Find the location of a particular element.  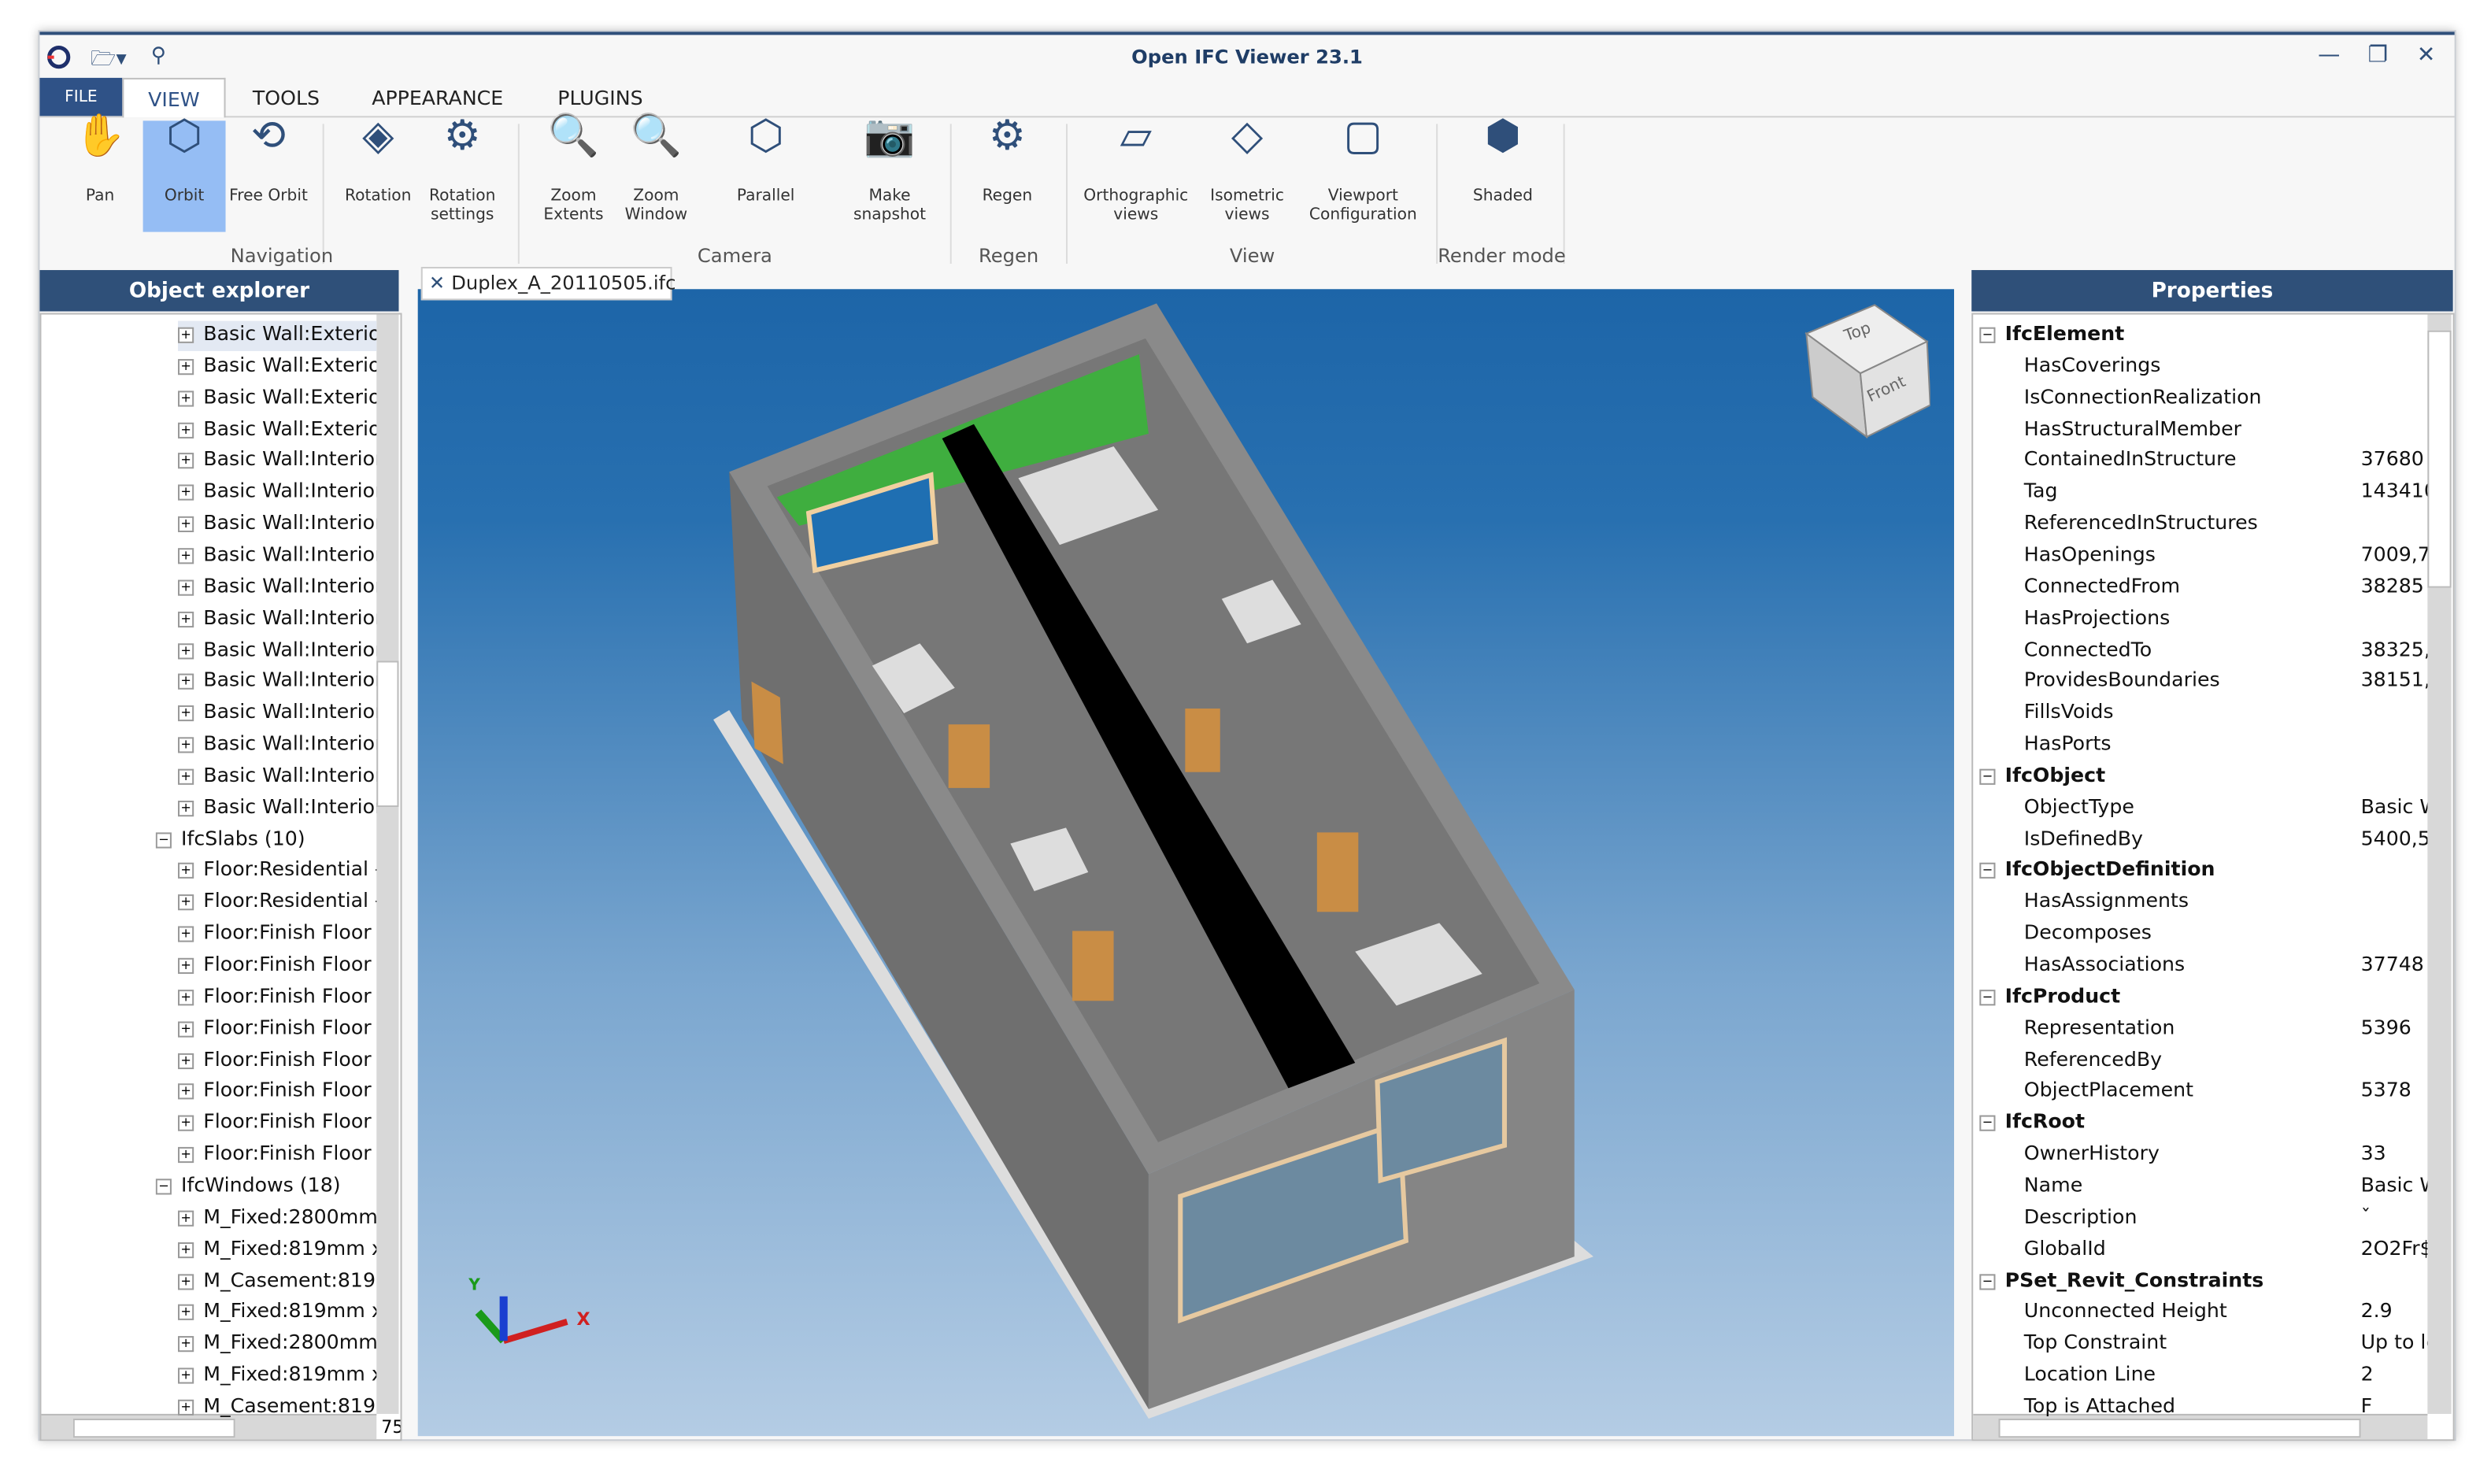

property-group: − IfcRoot is located at coordinates (2203, 1124).